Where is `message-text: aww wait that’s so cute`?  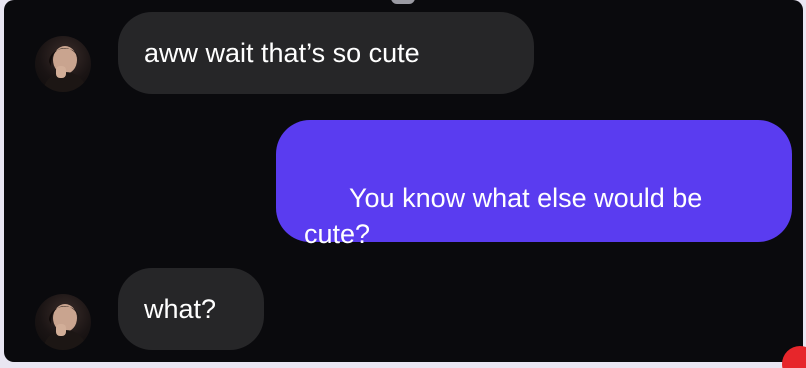 message-text: aww wait that’s so cute is located at coordinates (282, 53).